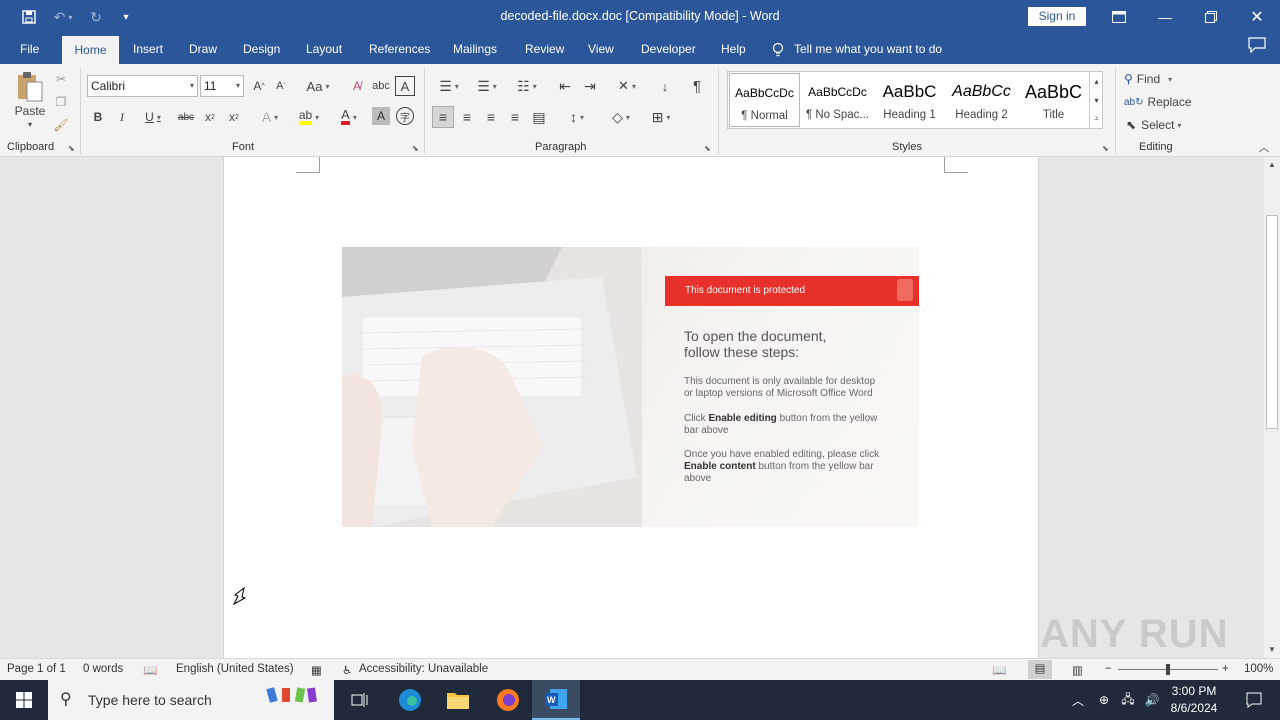  Describe the element at coordinates (222, 86) in the screenshot. I see `font-size-combo: 11 ▾` at that location.